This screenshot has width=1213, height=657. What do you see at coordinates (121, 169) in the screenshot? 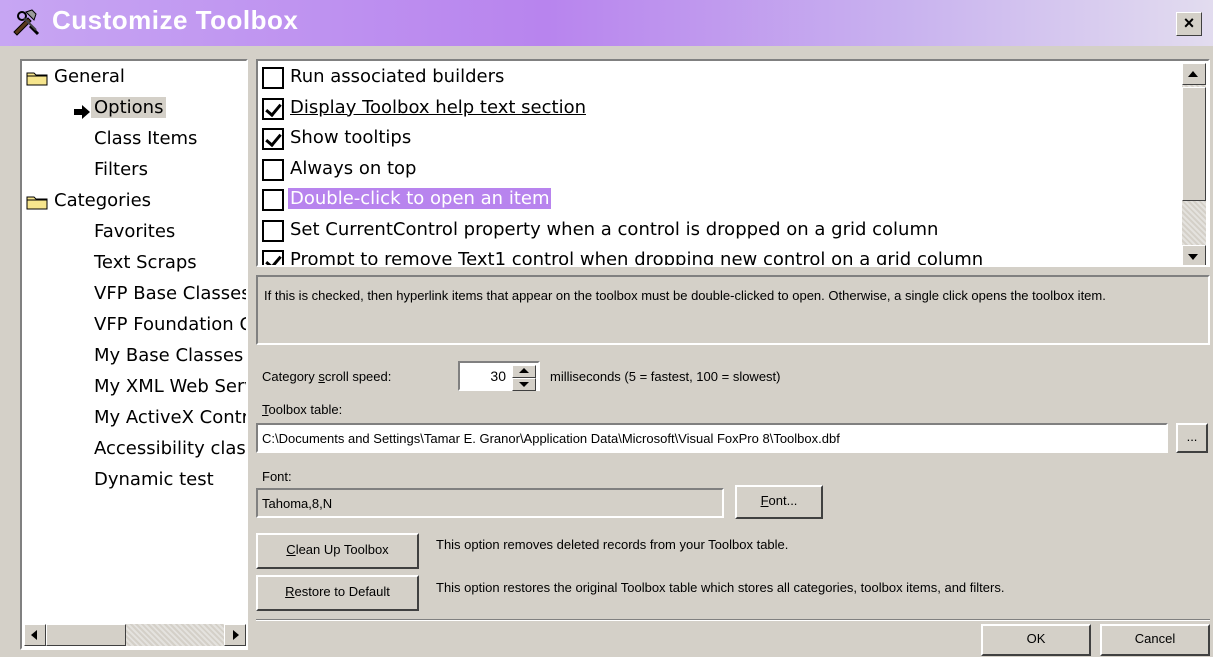
I see `tree-item: Filters` at bounding box center [121, 169].